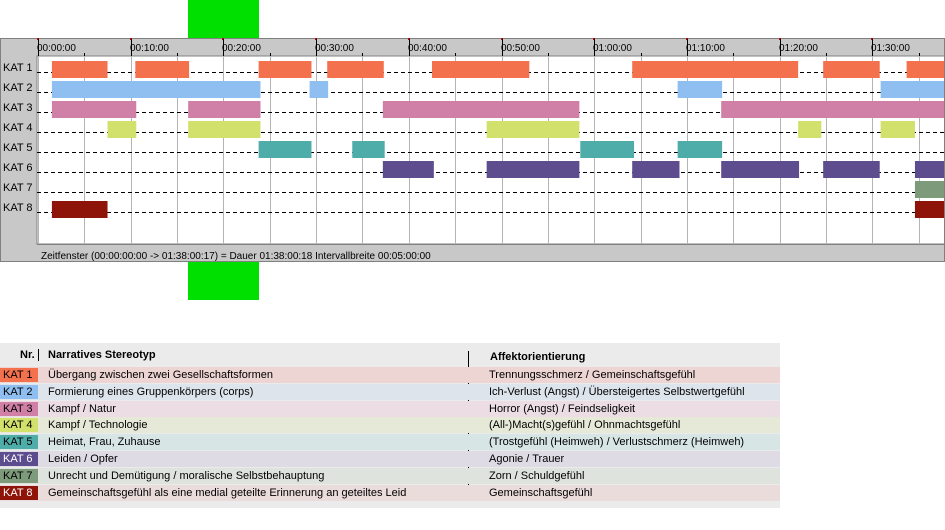 The height and width of the screenshot is (530, 945). Describe the element at coordinates (19, 459) in the screenshot. I see `legend-swatch: KAT 6` at that location.